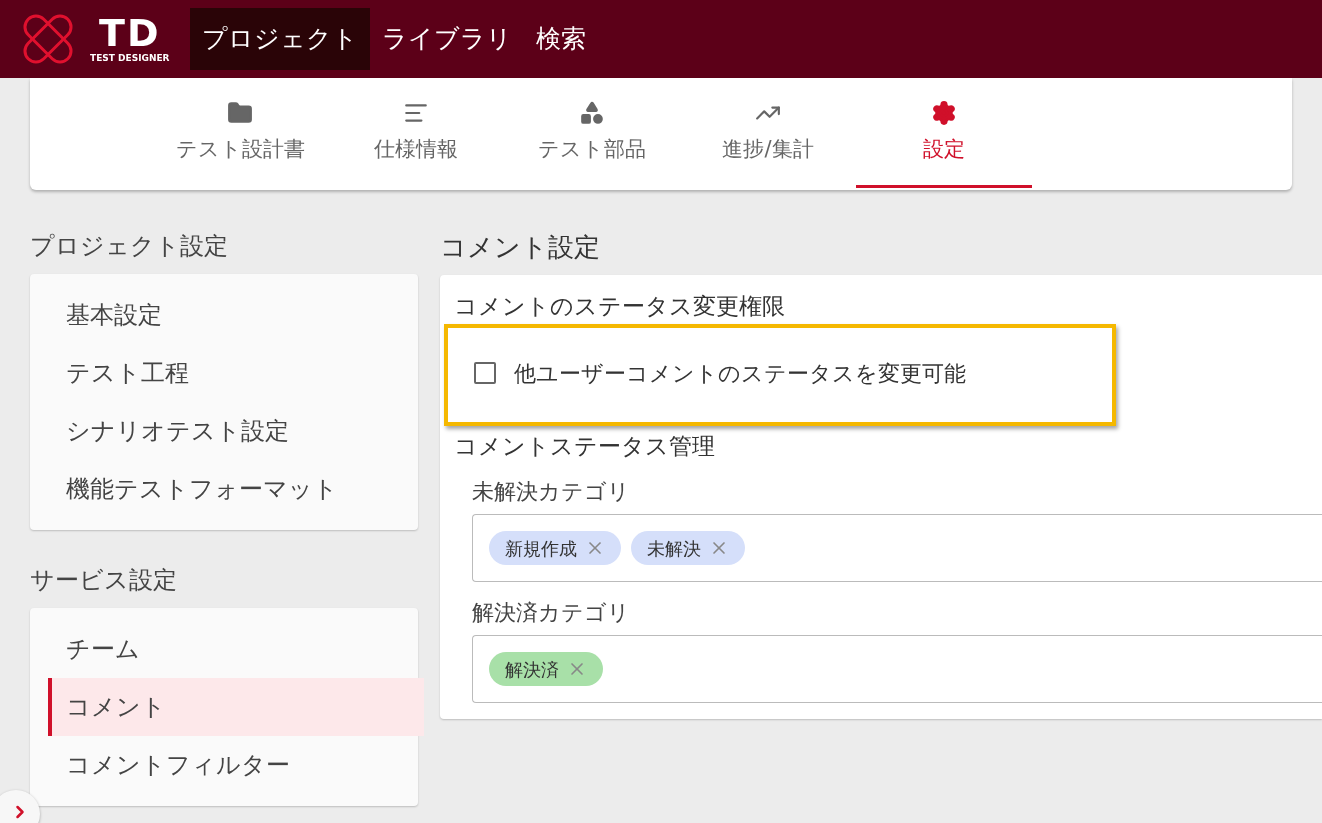 Image resolution: width=1322 pixels, height=823 pixels. Describe the element at coordinates (129, 246) in the screenshot. I see `section-title: プロジェクト設定` at that location.